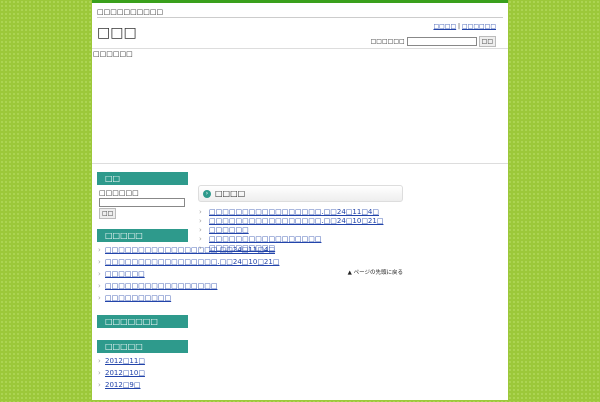  I want to click on list-item: 2012□10□, so click(142, 373).